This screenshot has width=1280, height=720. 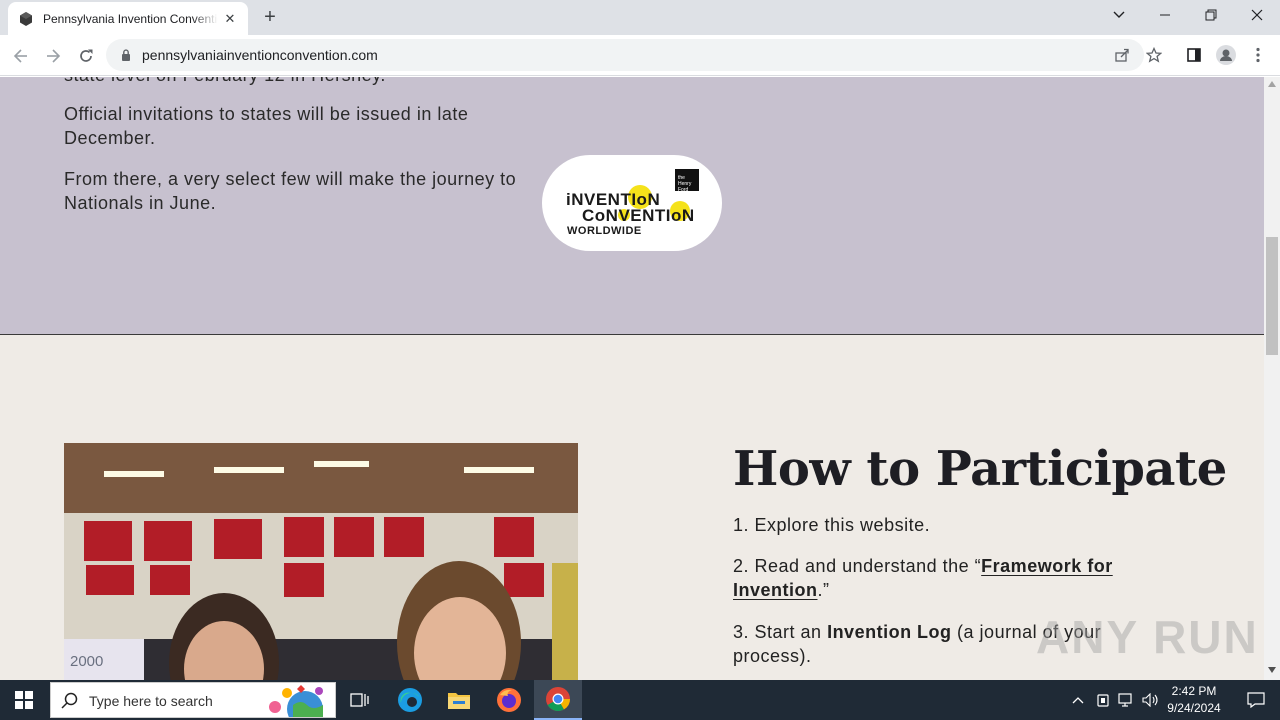 I want to click on students-photo: 2000, so click(x=321, y=561).